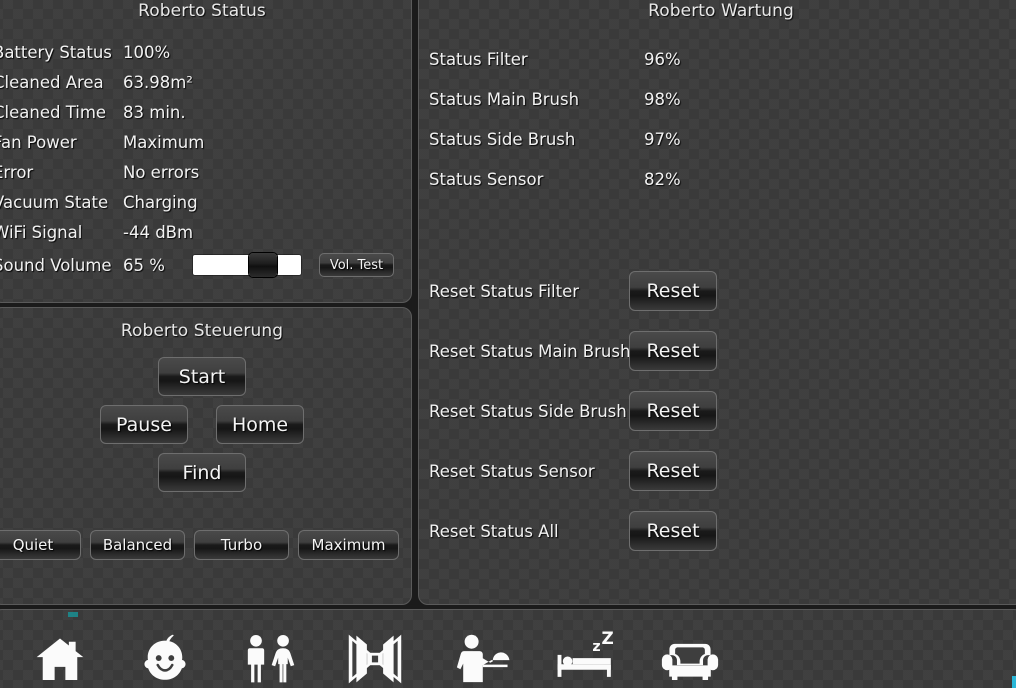 This screenshot has width=1016, height=688. Describe the element at coordinates (144, 265) in the screenshot. I see `row-value: 65 %` at that location.